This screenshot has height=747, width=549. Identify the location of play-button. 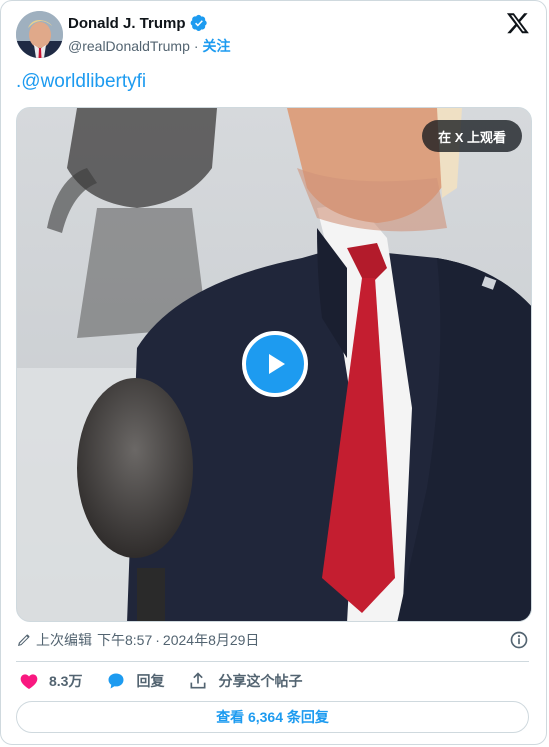
(275, 364).